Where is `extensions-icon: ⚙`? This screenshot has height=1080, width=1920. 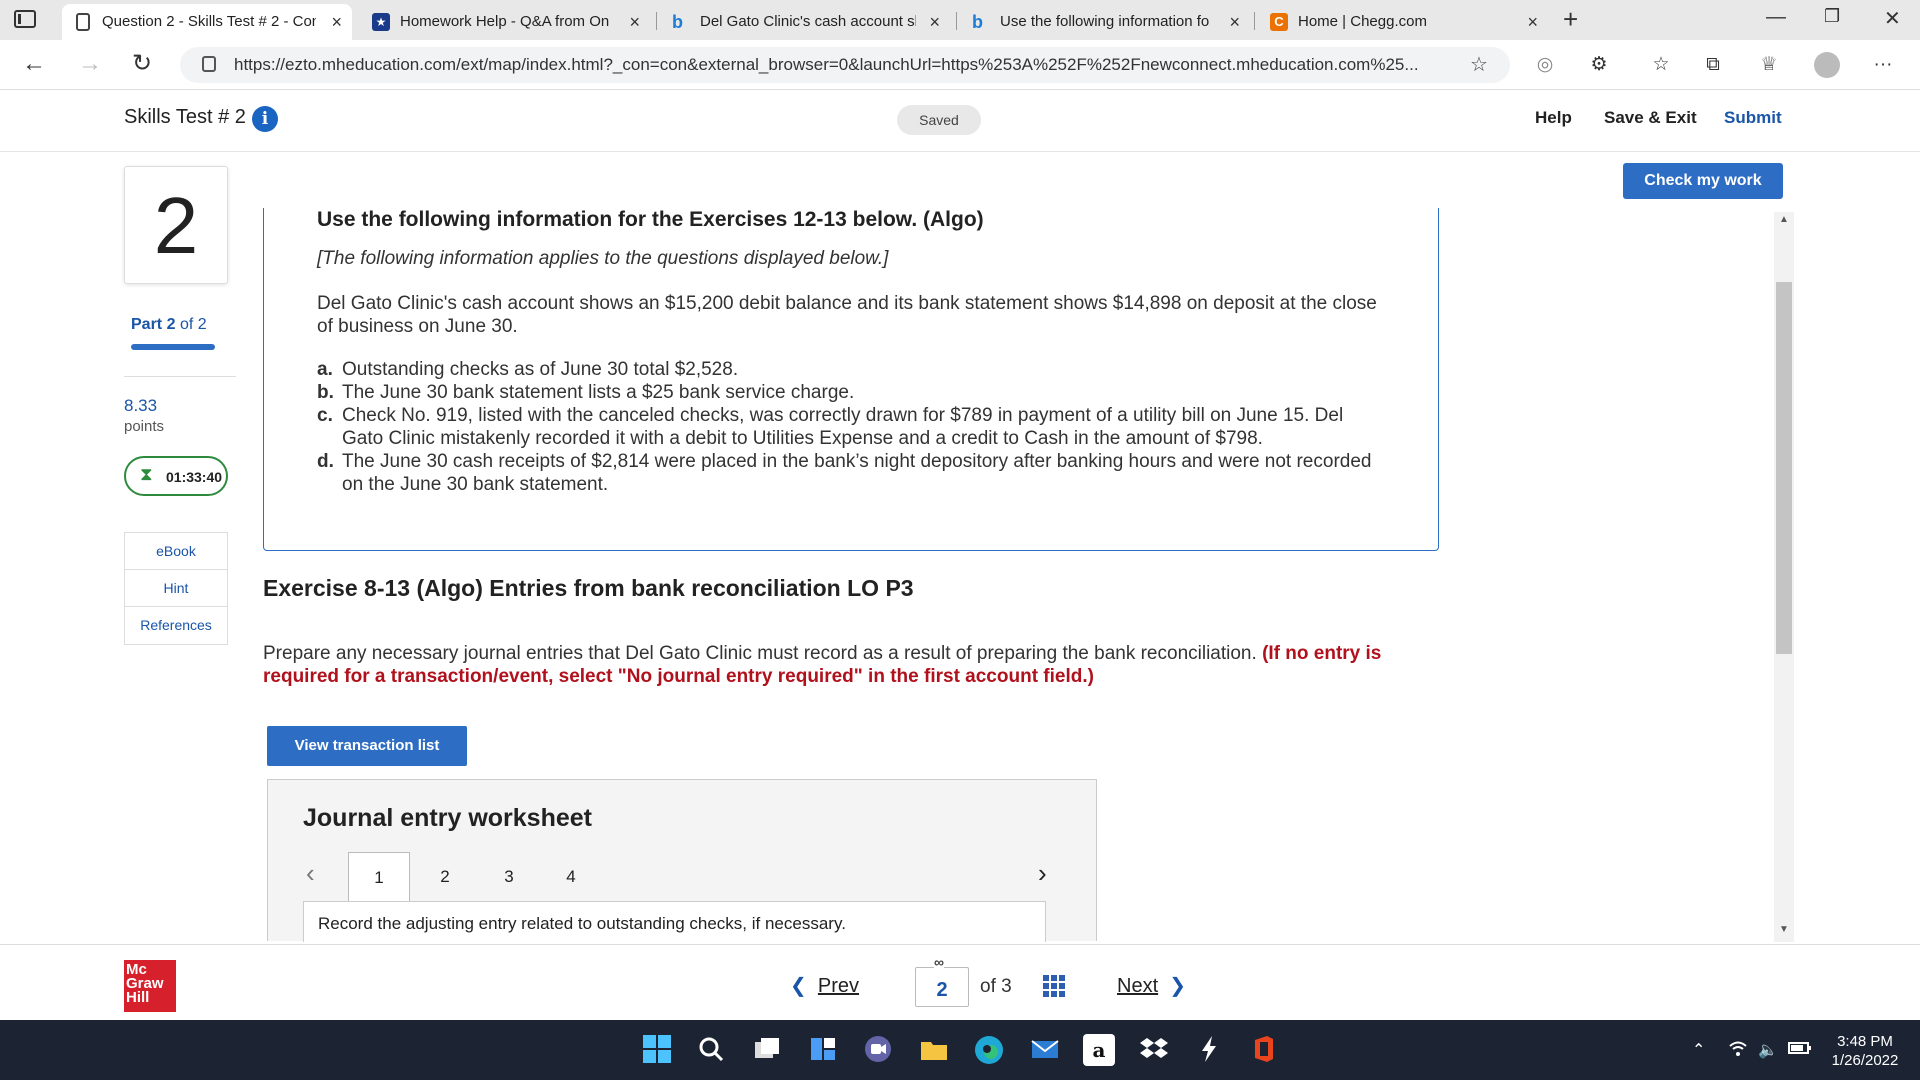
extensions-icon: ⚙ is located at coordinates (1599, 65).